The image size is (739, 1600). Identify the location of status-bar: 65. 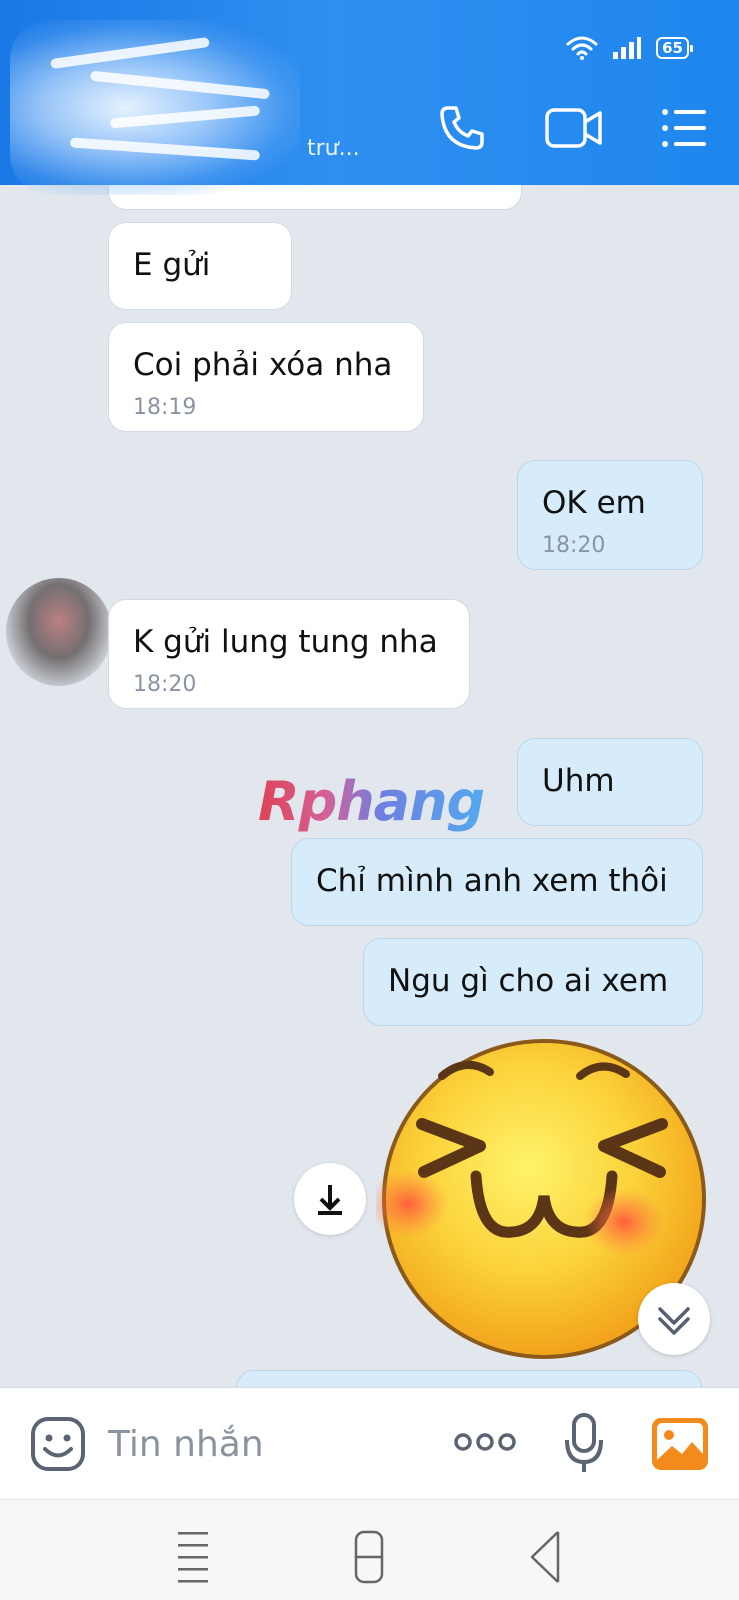
(629, 48).